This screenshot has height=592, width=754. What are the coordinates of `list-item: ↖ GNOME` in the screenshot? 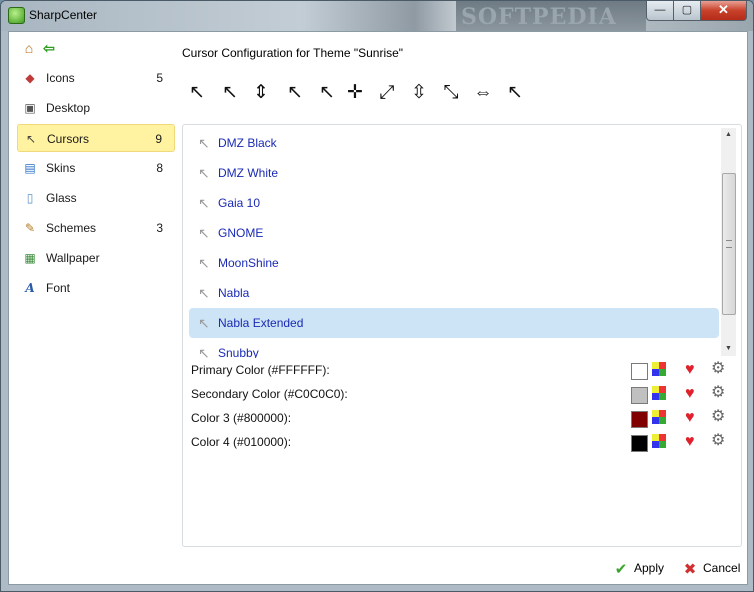 It's located at (454, 233).